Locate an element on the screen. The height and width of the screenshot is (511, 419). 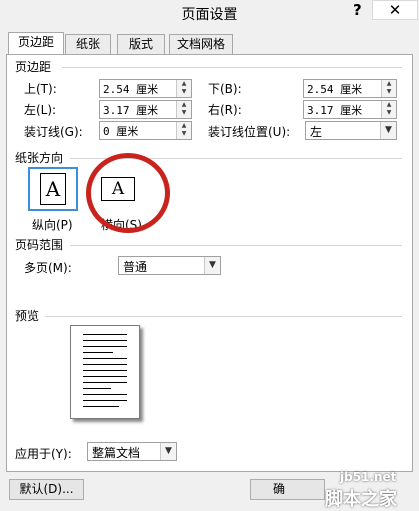
left-margin-label: 左(L): is located at coordinates (40, 110).